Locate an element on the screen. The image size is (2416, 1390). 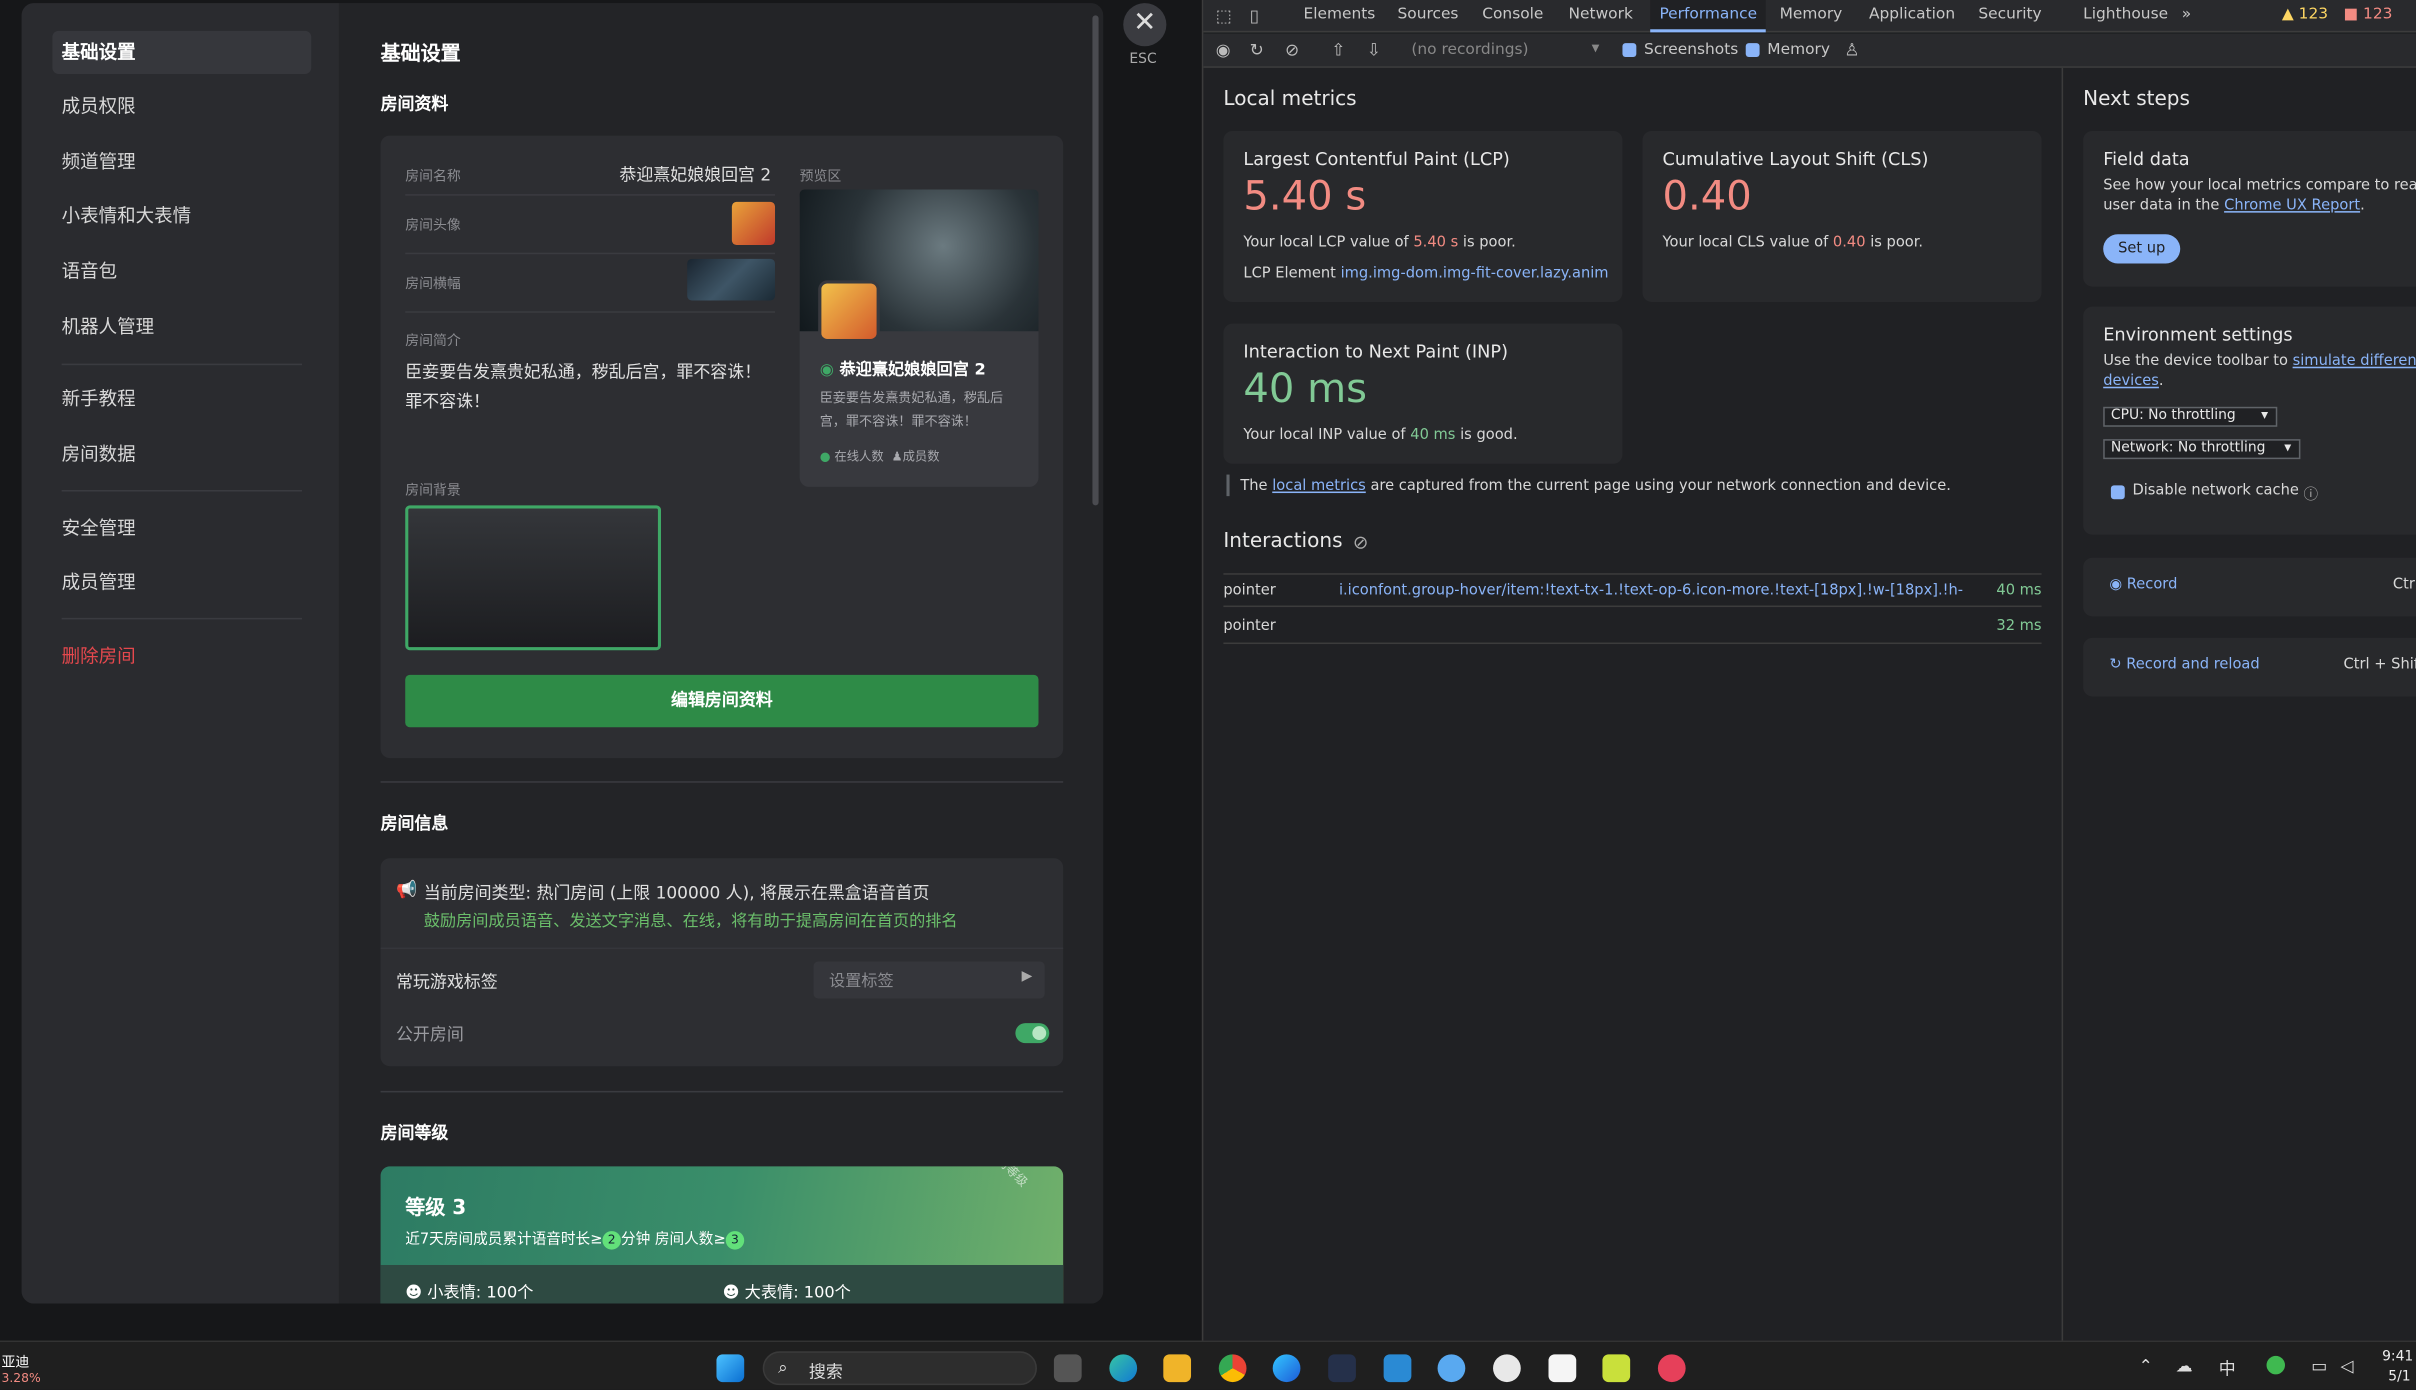
close-button: ✕ is located at coordinates (1145, 25).